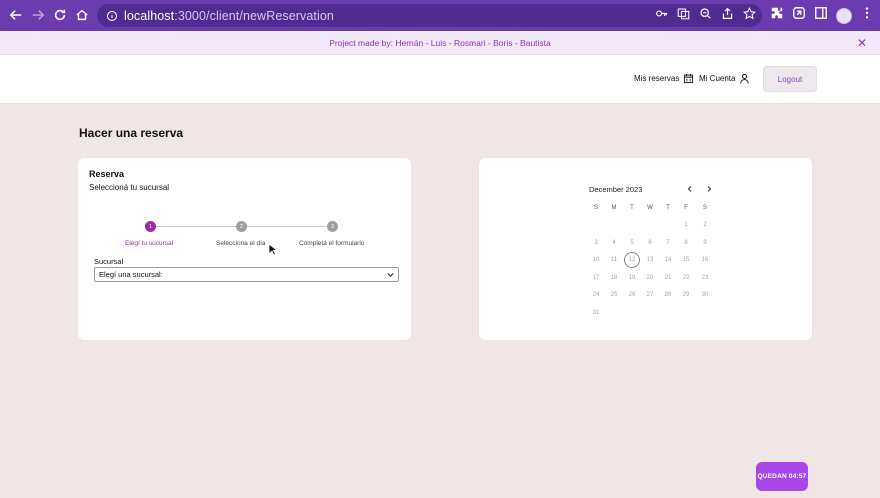 This screenshot has height=498, width=880. What do you see at coordinates (614, 243) in the screenshot?
I see `calendar-day: 4` at bounding box center [614, 243].